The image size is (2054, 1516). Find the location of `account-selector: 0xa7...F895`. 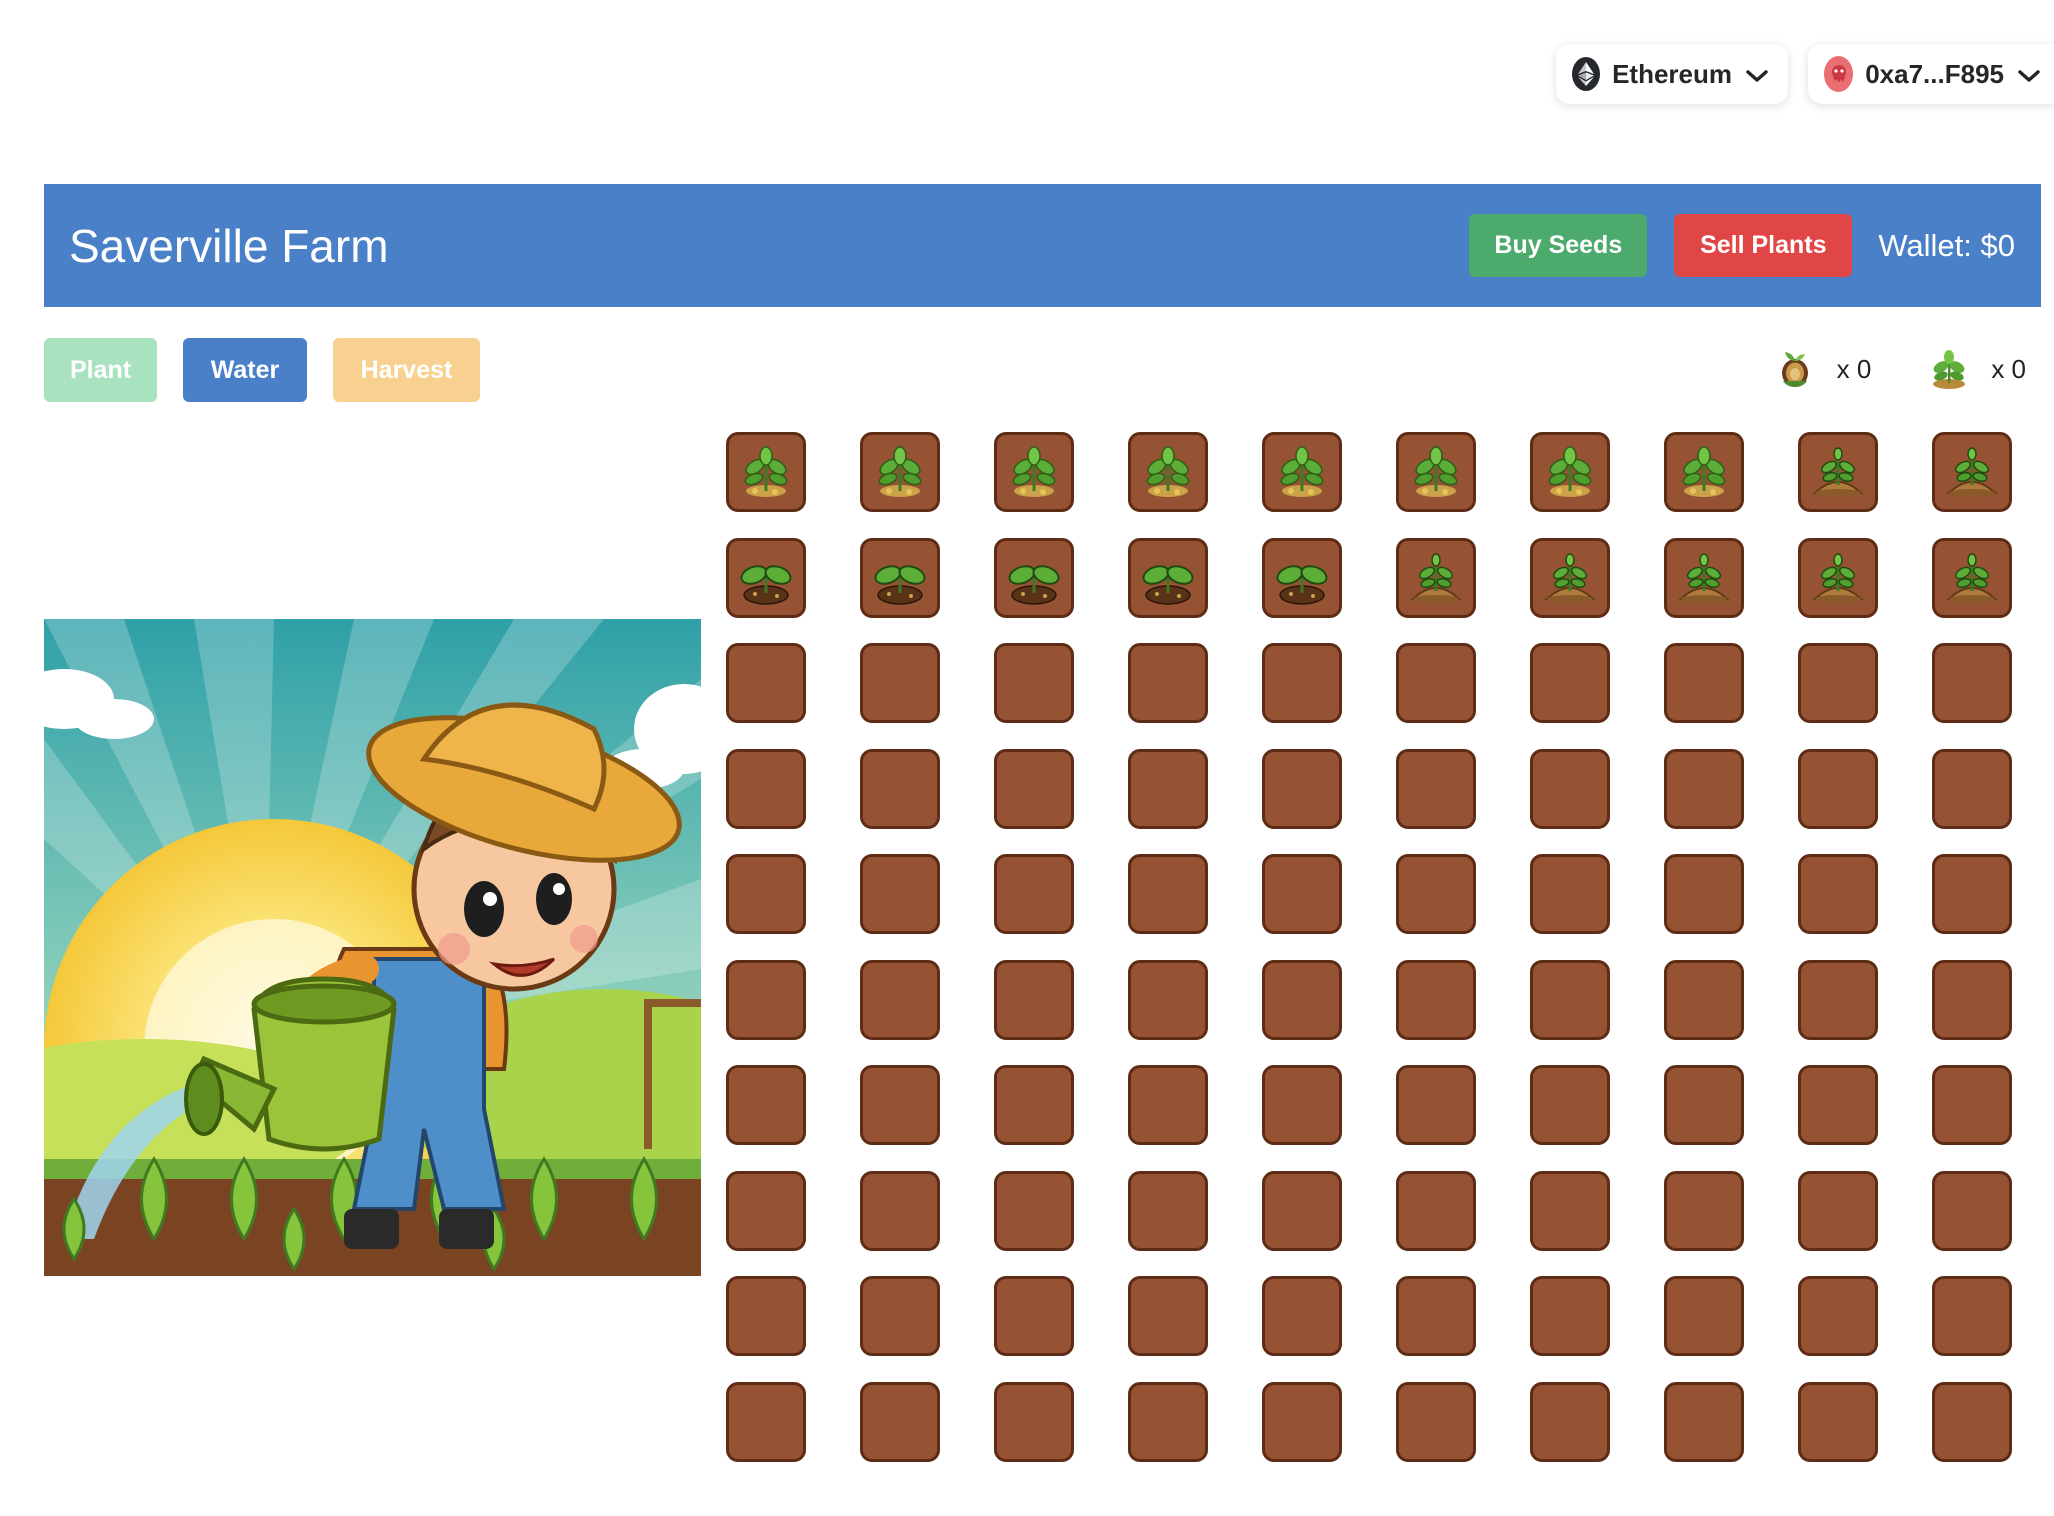

account-selector: 0xa7...F895 is located at coordinates (1931, 74).